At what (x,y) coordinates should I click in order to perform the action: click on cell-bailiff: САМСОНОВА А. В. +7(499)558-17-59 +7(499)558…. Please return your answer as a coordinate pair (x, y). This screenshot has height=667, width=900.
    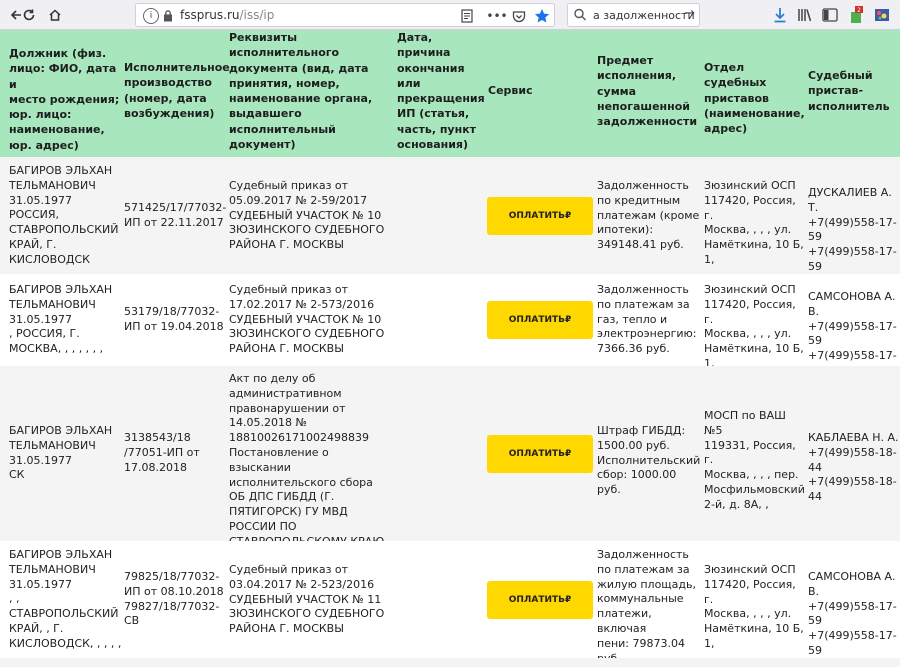
    Looking at the image, I should click on (854, 614).